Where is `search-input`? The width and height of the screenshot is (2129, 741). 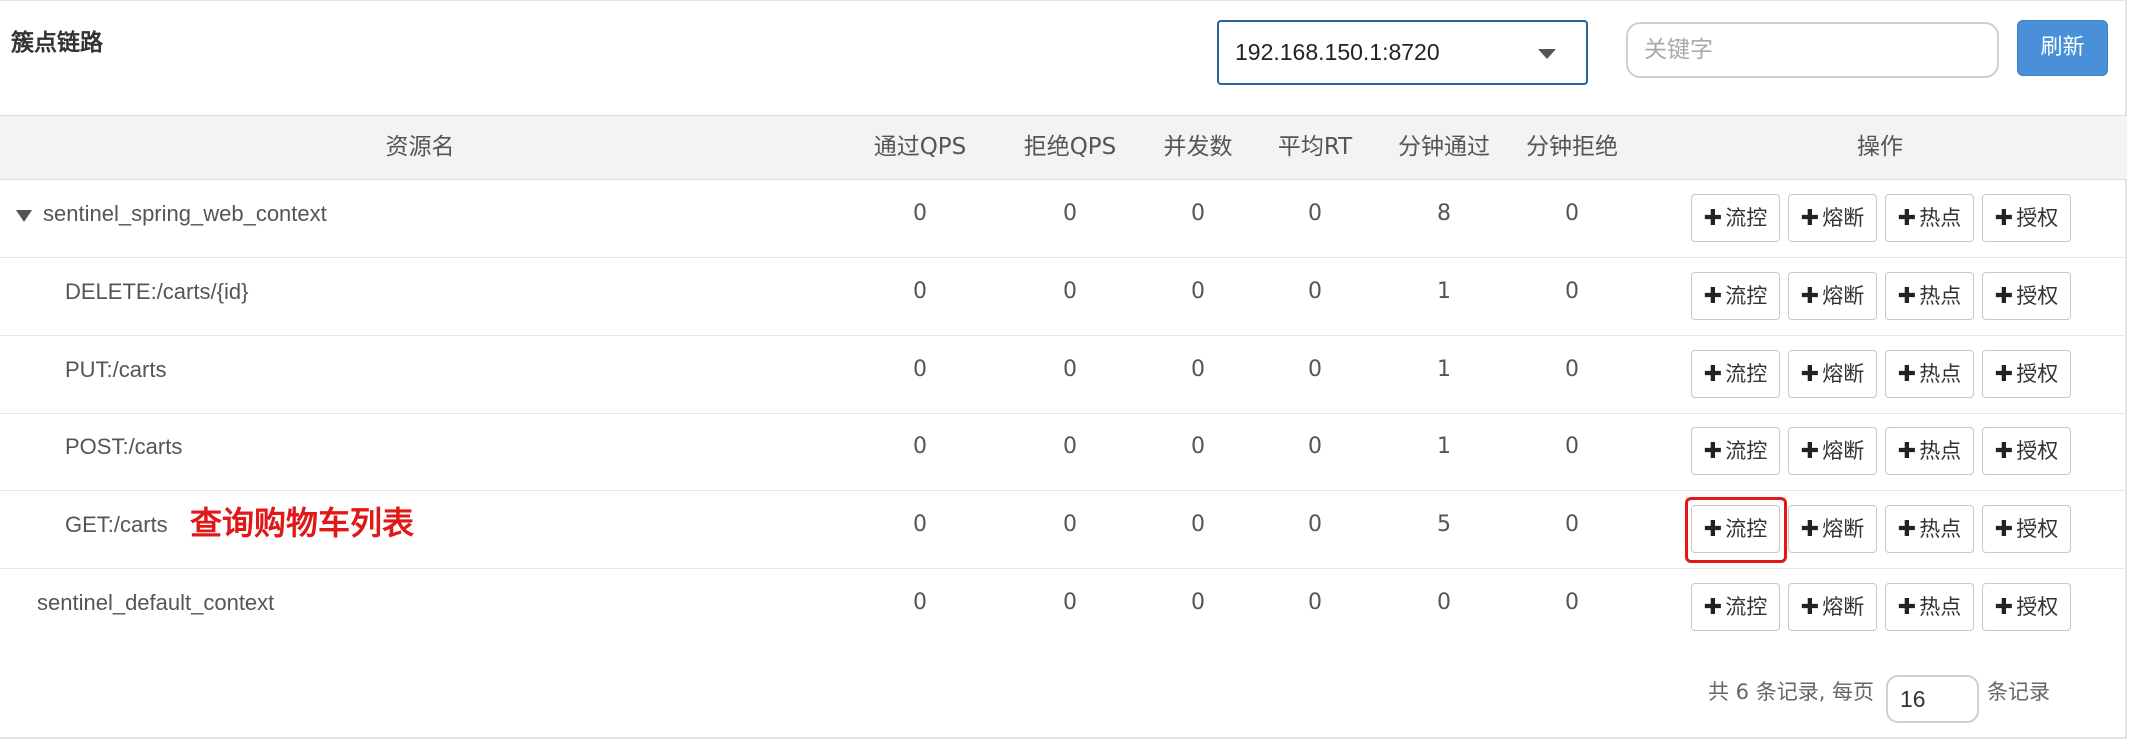
search-input is located at coordinates (1812, 50).